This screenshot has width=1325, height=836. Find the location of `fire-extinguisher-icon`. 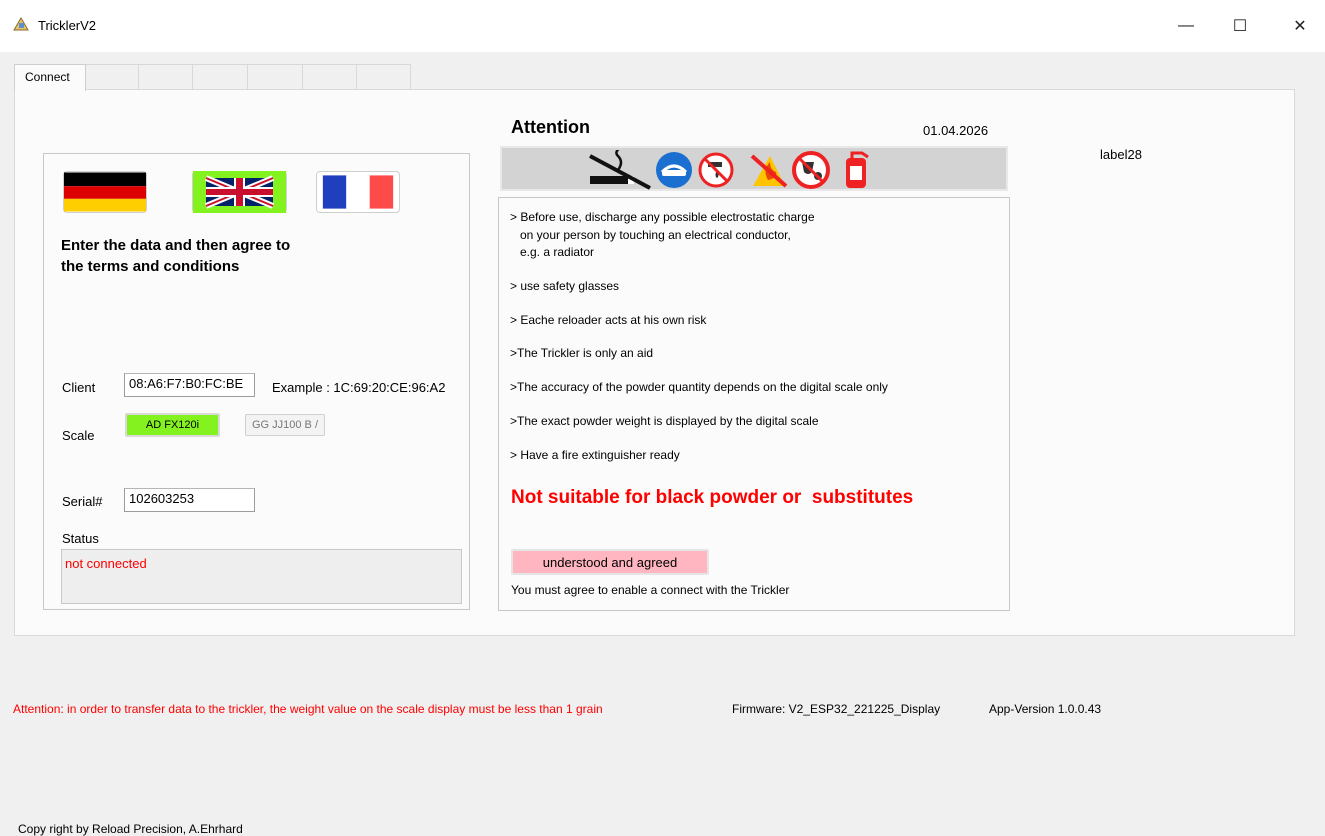

fire-extinguisher-icon is located at coordinates (857, 169).